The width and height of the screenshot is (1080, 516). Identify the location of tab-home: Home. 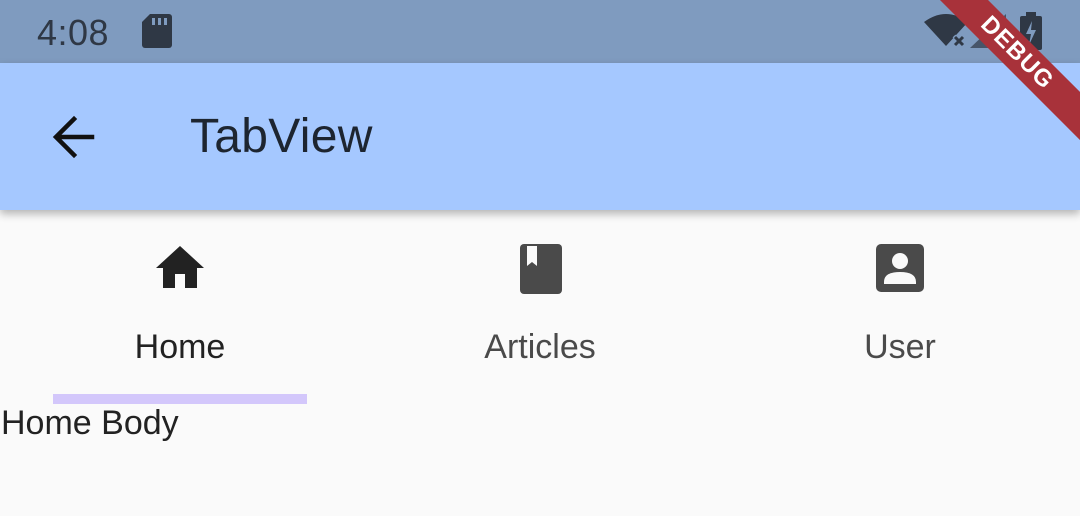
(180, 308).